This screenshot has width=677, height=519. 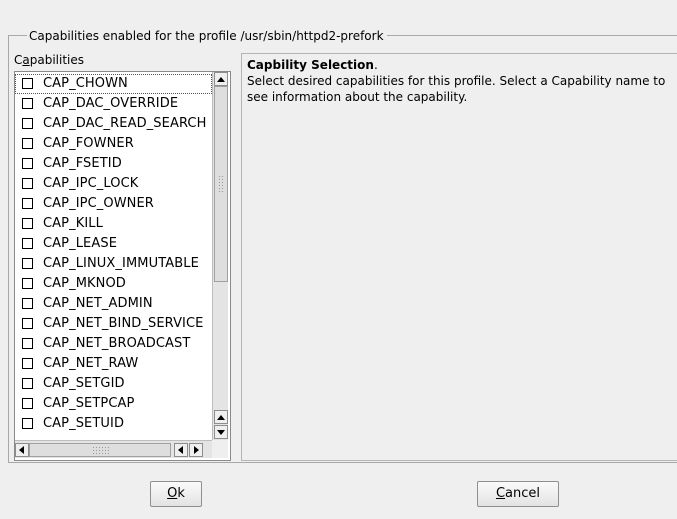 I want to click on capability-item: CAP_NET_ADMIN, so click(x=113, y=304).